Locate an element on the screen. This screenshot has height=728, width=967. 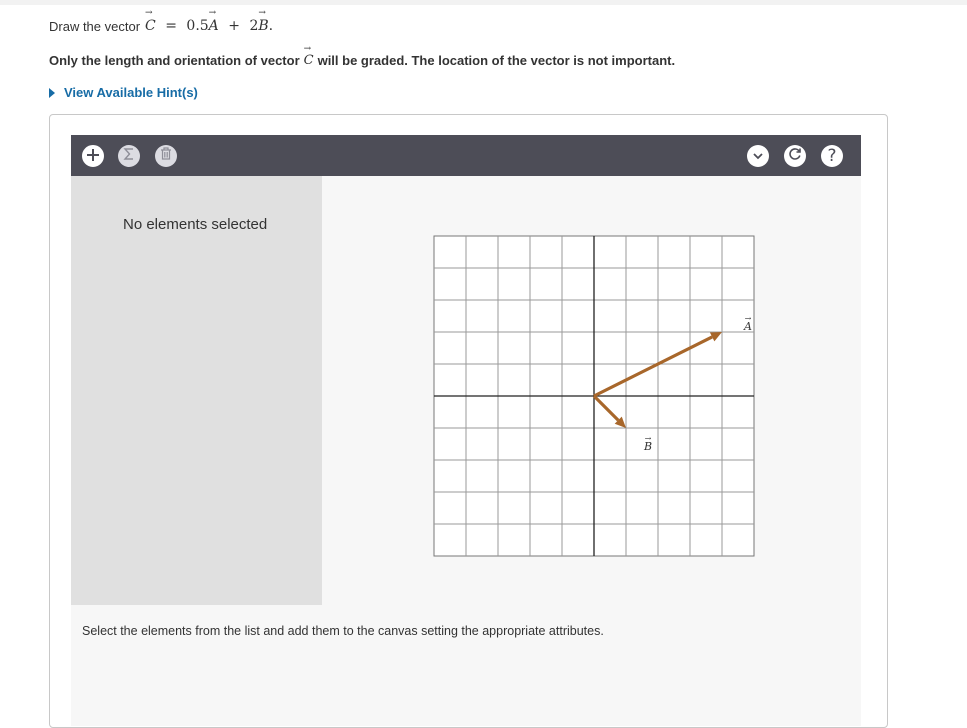
view-hints-link: View Available Hint(s) is located at coordinates (123, 92).